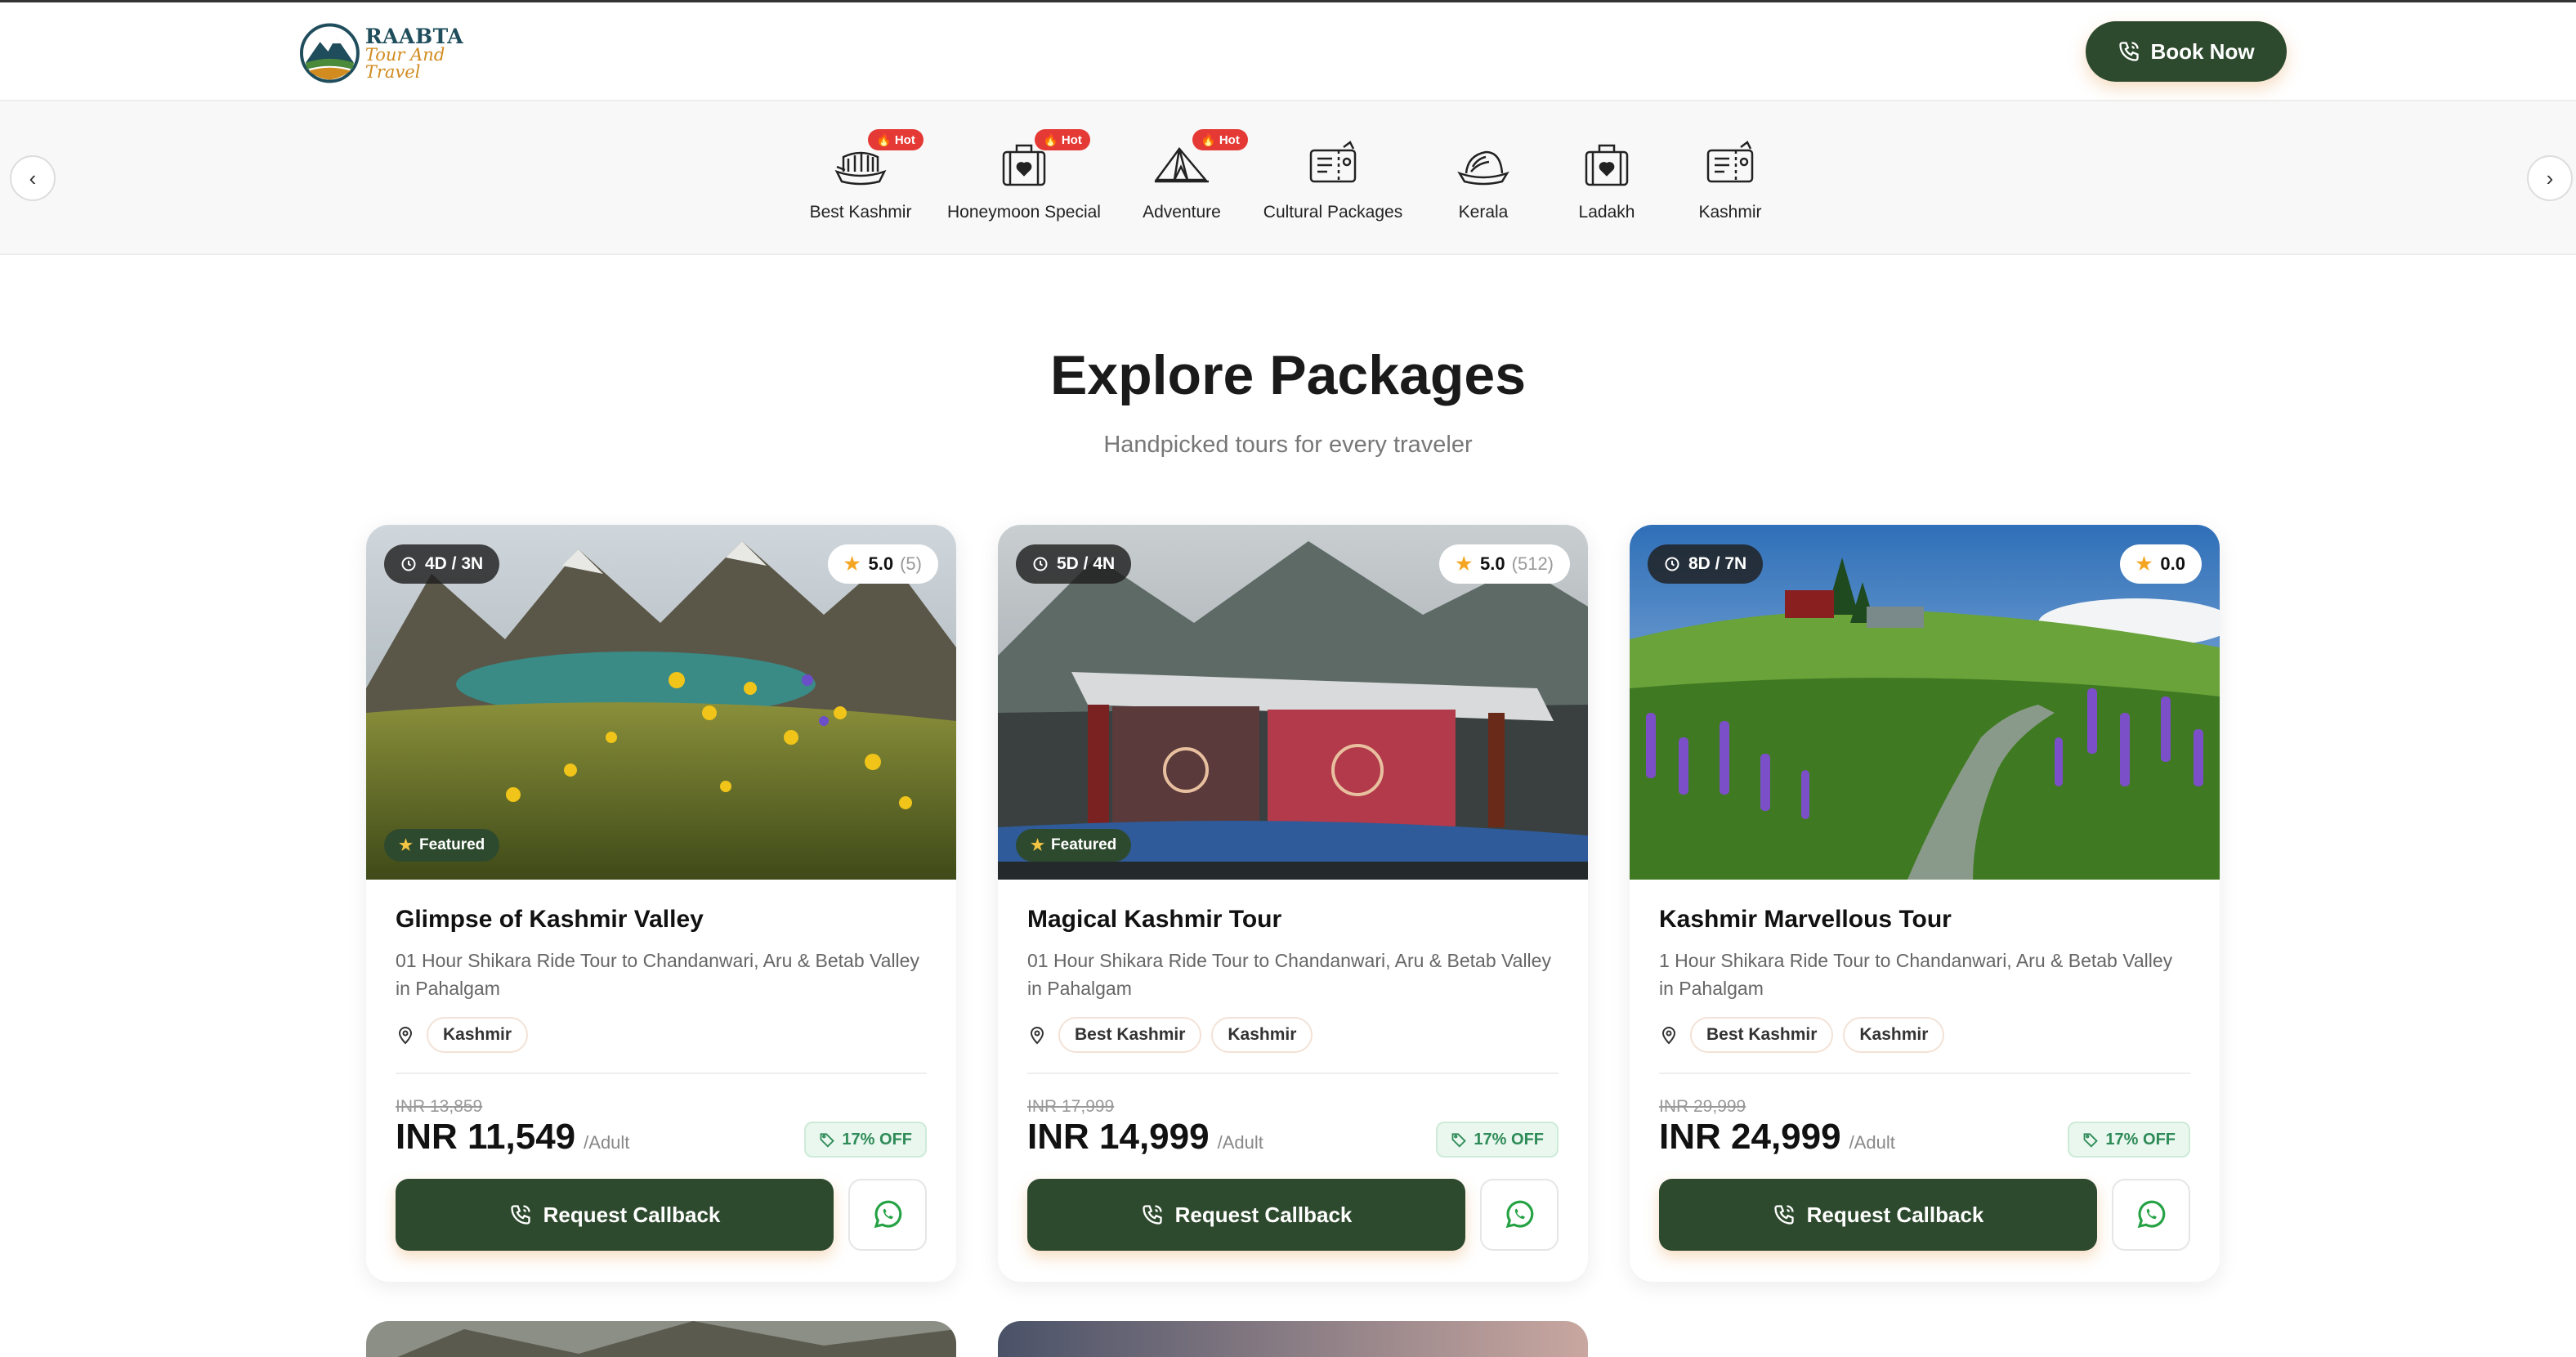 Image resolution: width=2576 pixels, height=1357 pixels. Describe the element at coordinates (1702, 1106) in the screenshot. I see `original-price: INR 29,999` at that location.